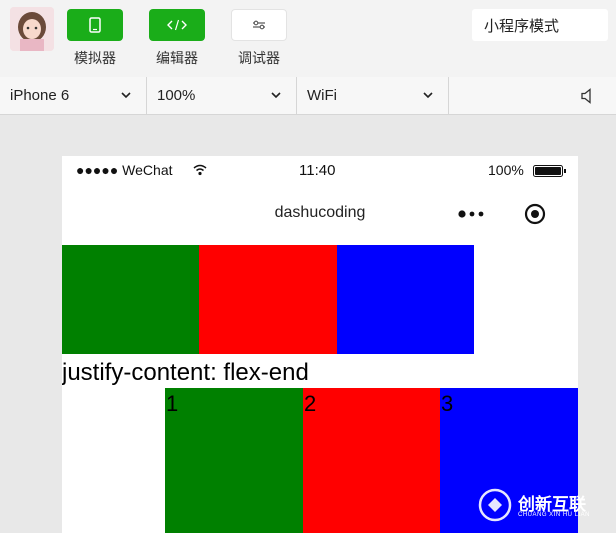 The height and width of the screenshot is (533, 616). I want to click on flex-item-label: 1, so click(172, 403).